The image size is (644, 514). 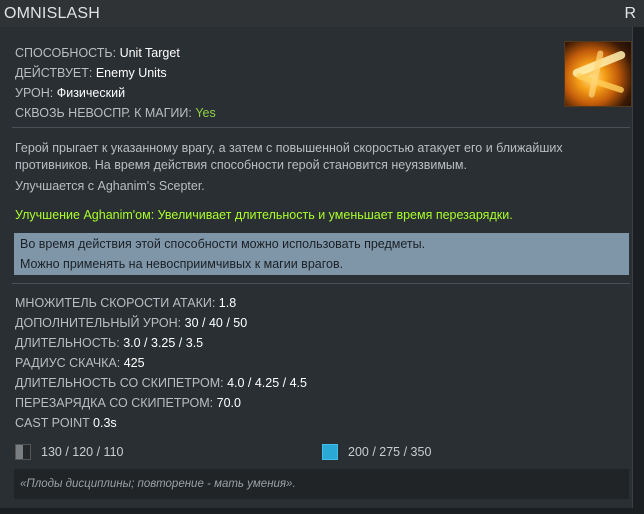 I want to click on stat-row: ДЛИТЕЛЬНОСТЬ: 3.0 / 3.25 / 3.5, so click(x=161, y=343).